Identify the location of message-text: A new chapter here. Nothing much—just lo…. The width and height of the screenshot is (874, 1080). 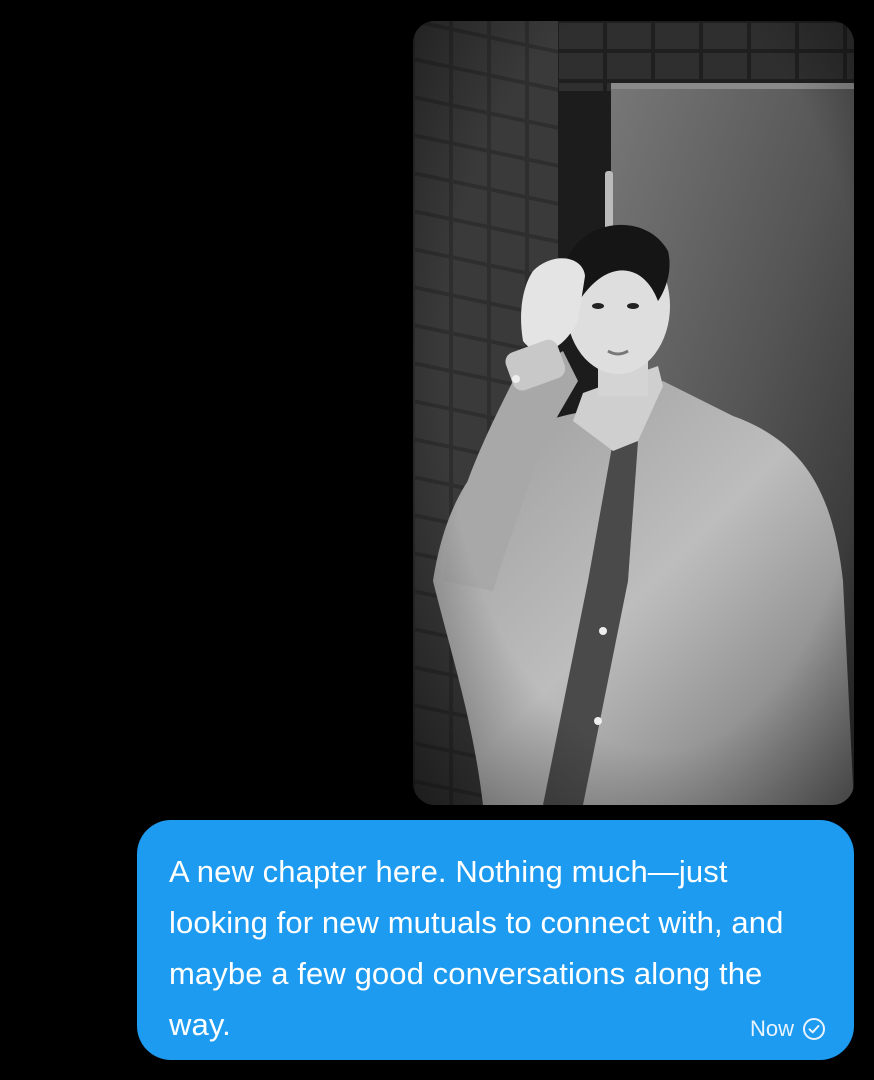
(476, 948).